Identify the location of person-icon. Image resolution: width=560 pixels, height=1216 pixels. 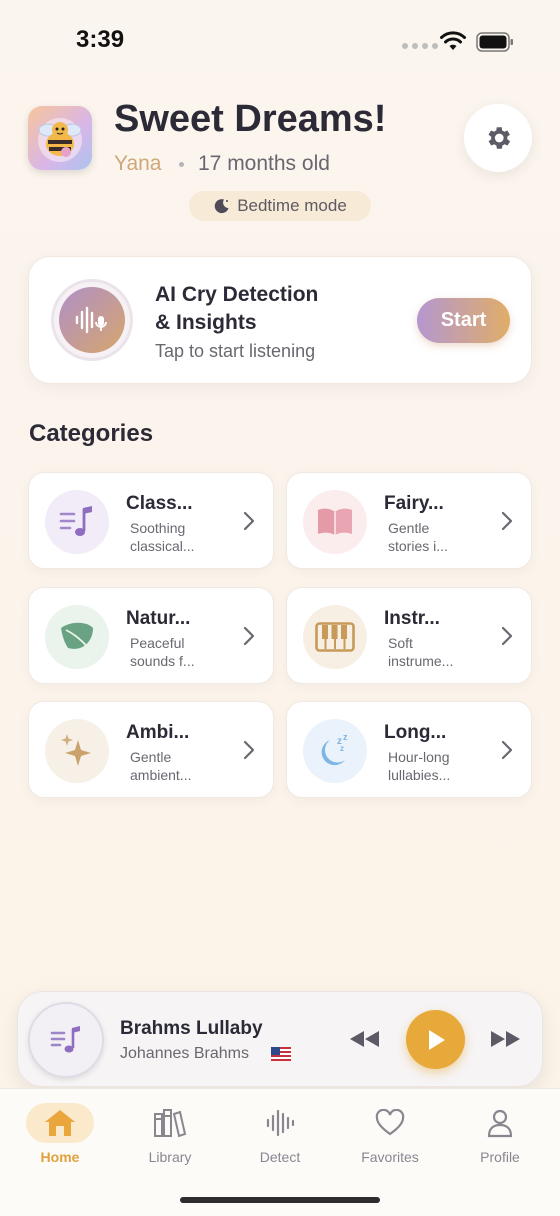
(500, 1123).